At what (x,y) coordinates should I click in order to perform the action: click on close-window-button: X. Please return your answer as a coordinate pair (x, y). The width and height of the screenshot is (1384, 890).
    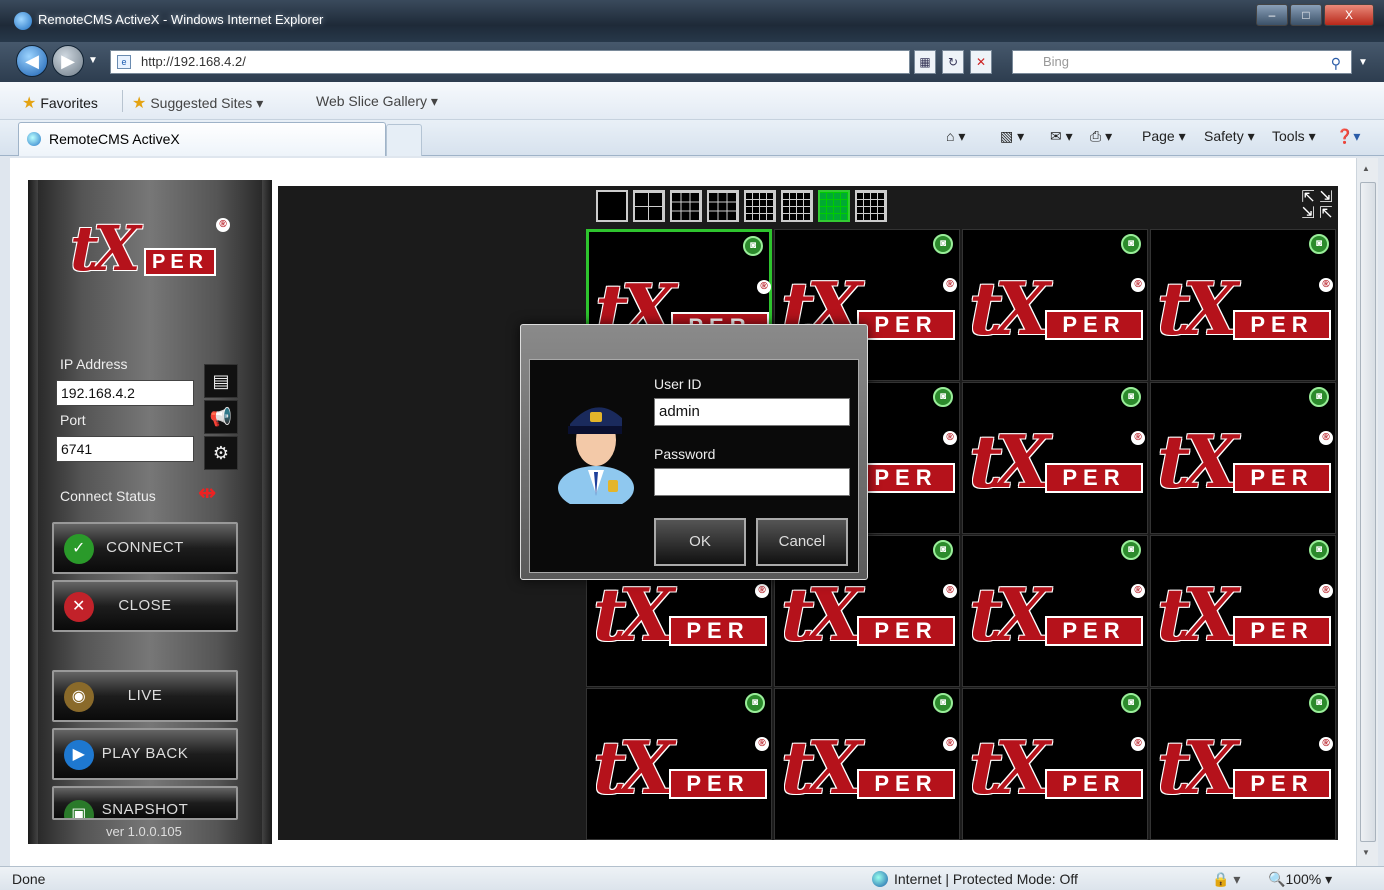
    Looking at the image, I should click on (1349, 15).